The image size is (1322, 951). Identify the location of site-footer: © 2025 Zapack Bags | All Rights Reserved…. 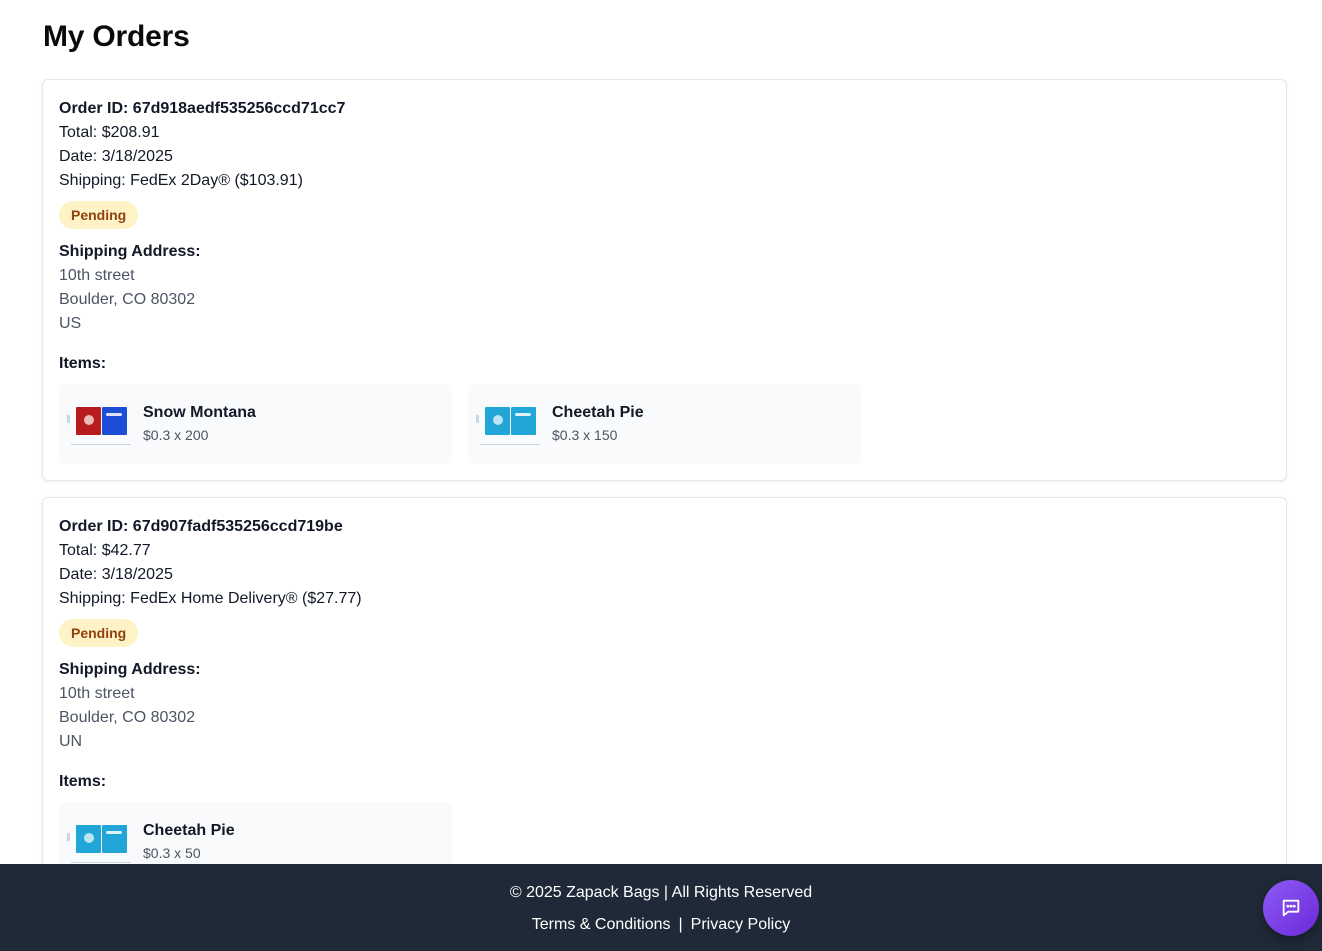
(661, 907).